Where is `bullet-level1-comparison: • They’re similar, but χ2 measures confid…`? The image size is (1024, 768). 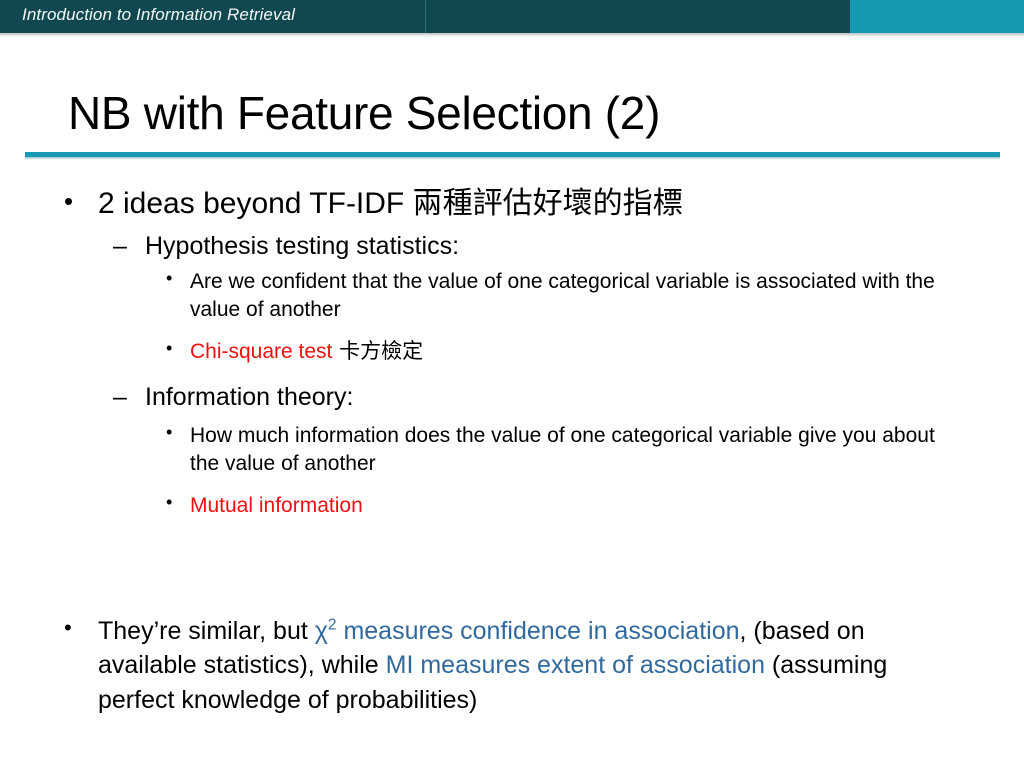
bullet-level1-comparison: • They’re similar, but χ2 measures confid… is located at coordinates (512, 665).